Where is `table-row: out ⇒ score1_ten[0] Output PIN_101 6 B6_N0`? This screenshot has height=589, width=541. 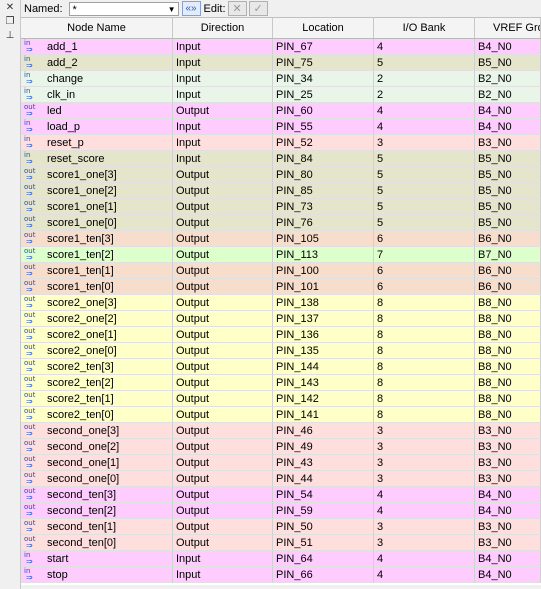 table-row: out ⇒ score1_ten[0] Output PIN_101 6 B6_N0 is located at coordinates (281, 287).